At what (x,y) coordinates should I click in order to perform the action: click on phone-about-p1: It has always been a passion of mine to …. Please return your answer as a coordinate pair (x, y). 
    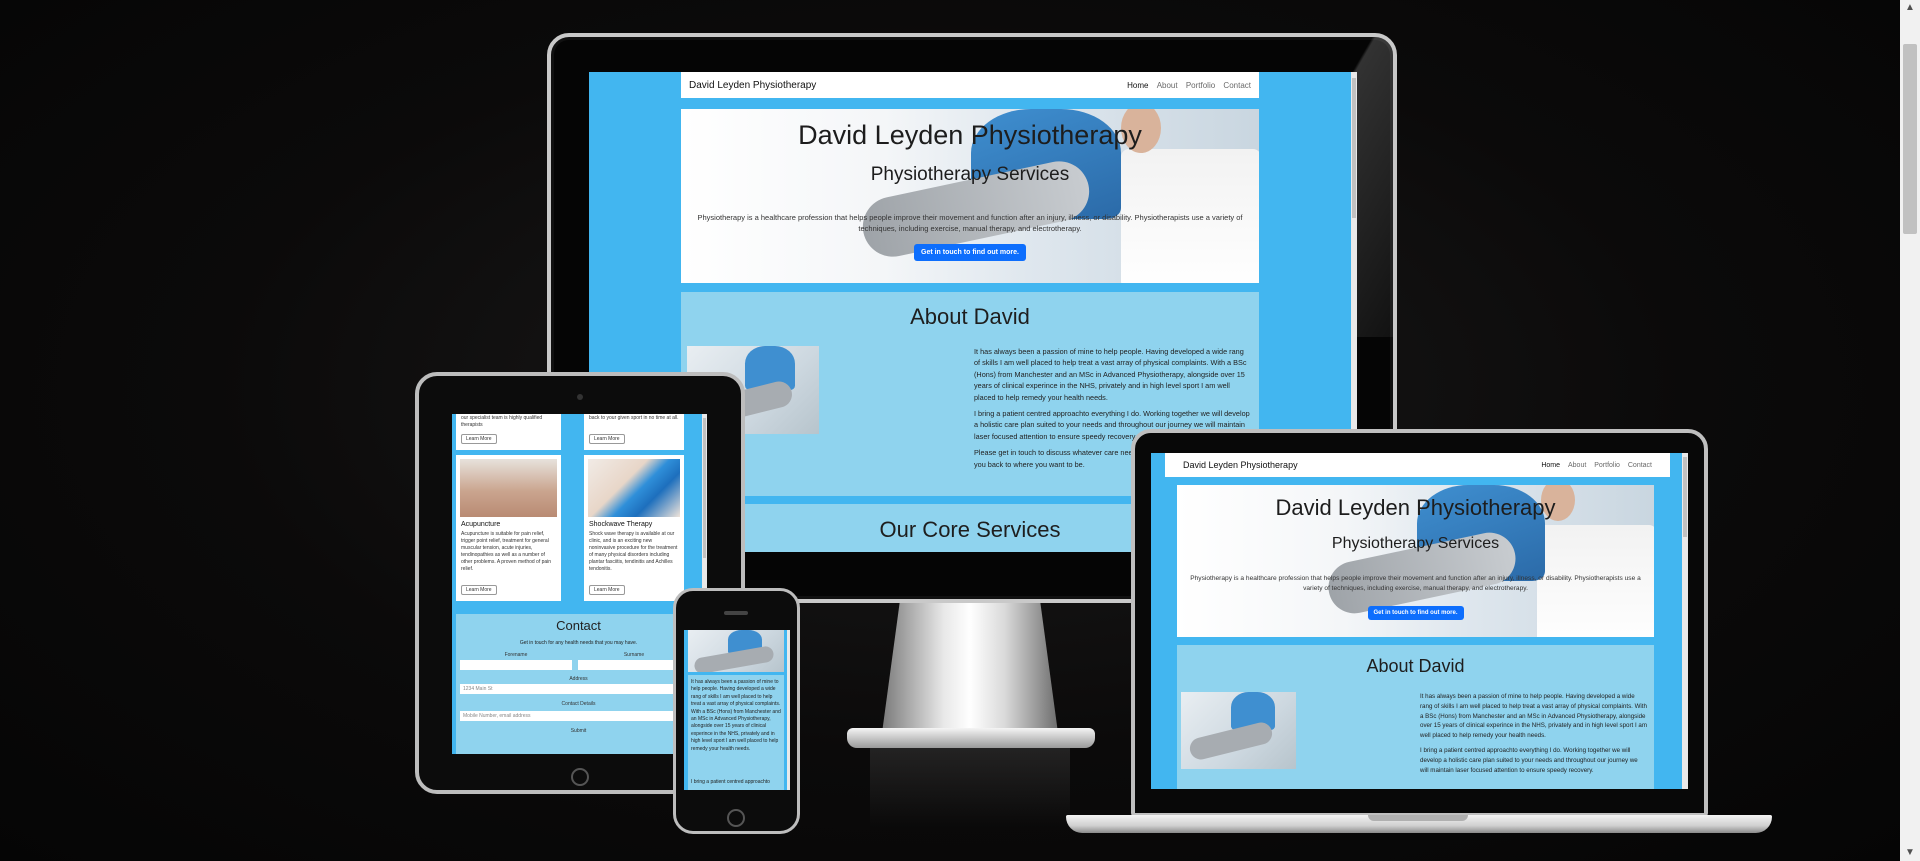
    Looking at the image, I should click on (736, 715).